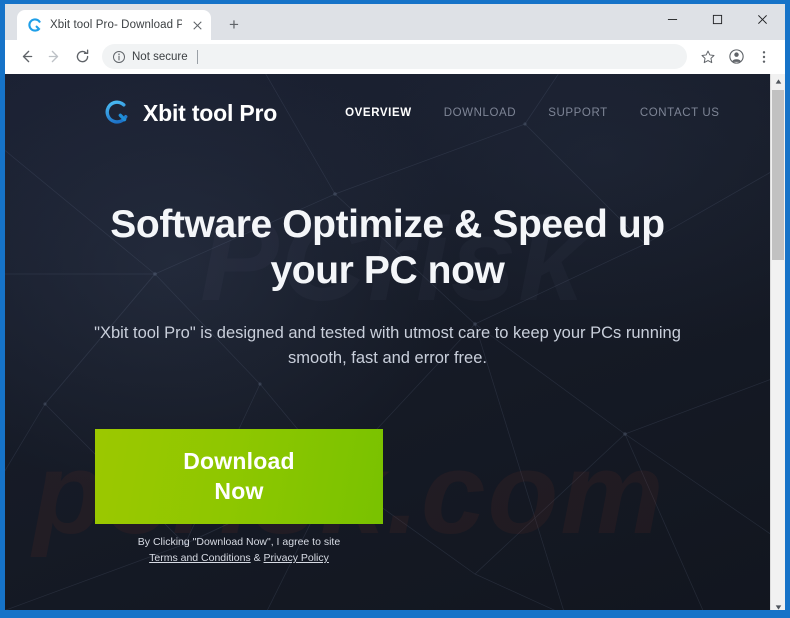  What do you see at coordinates (680, 113) in the screenshot?
I see `nav-item-contact-us: CONTACT US` at bounding box center [680, 113].